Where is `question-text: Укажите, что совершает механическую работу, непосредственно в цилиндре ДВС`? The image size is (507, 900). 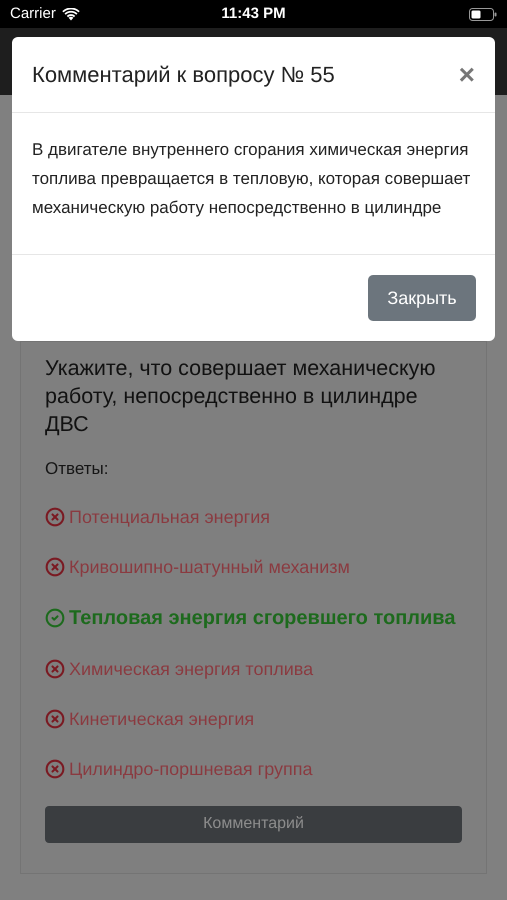
question-text: Укажите, что совершает механическую работу, непосредственно в цилиндре ДВС is located at coordinates (241, 396).